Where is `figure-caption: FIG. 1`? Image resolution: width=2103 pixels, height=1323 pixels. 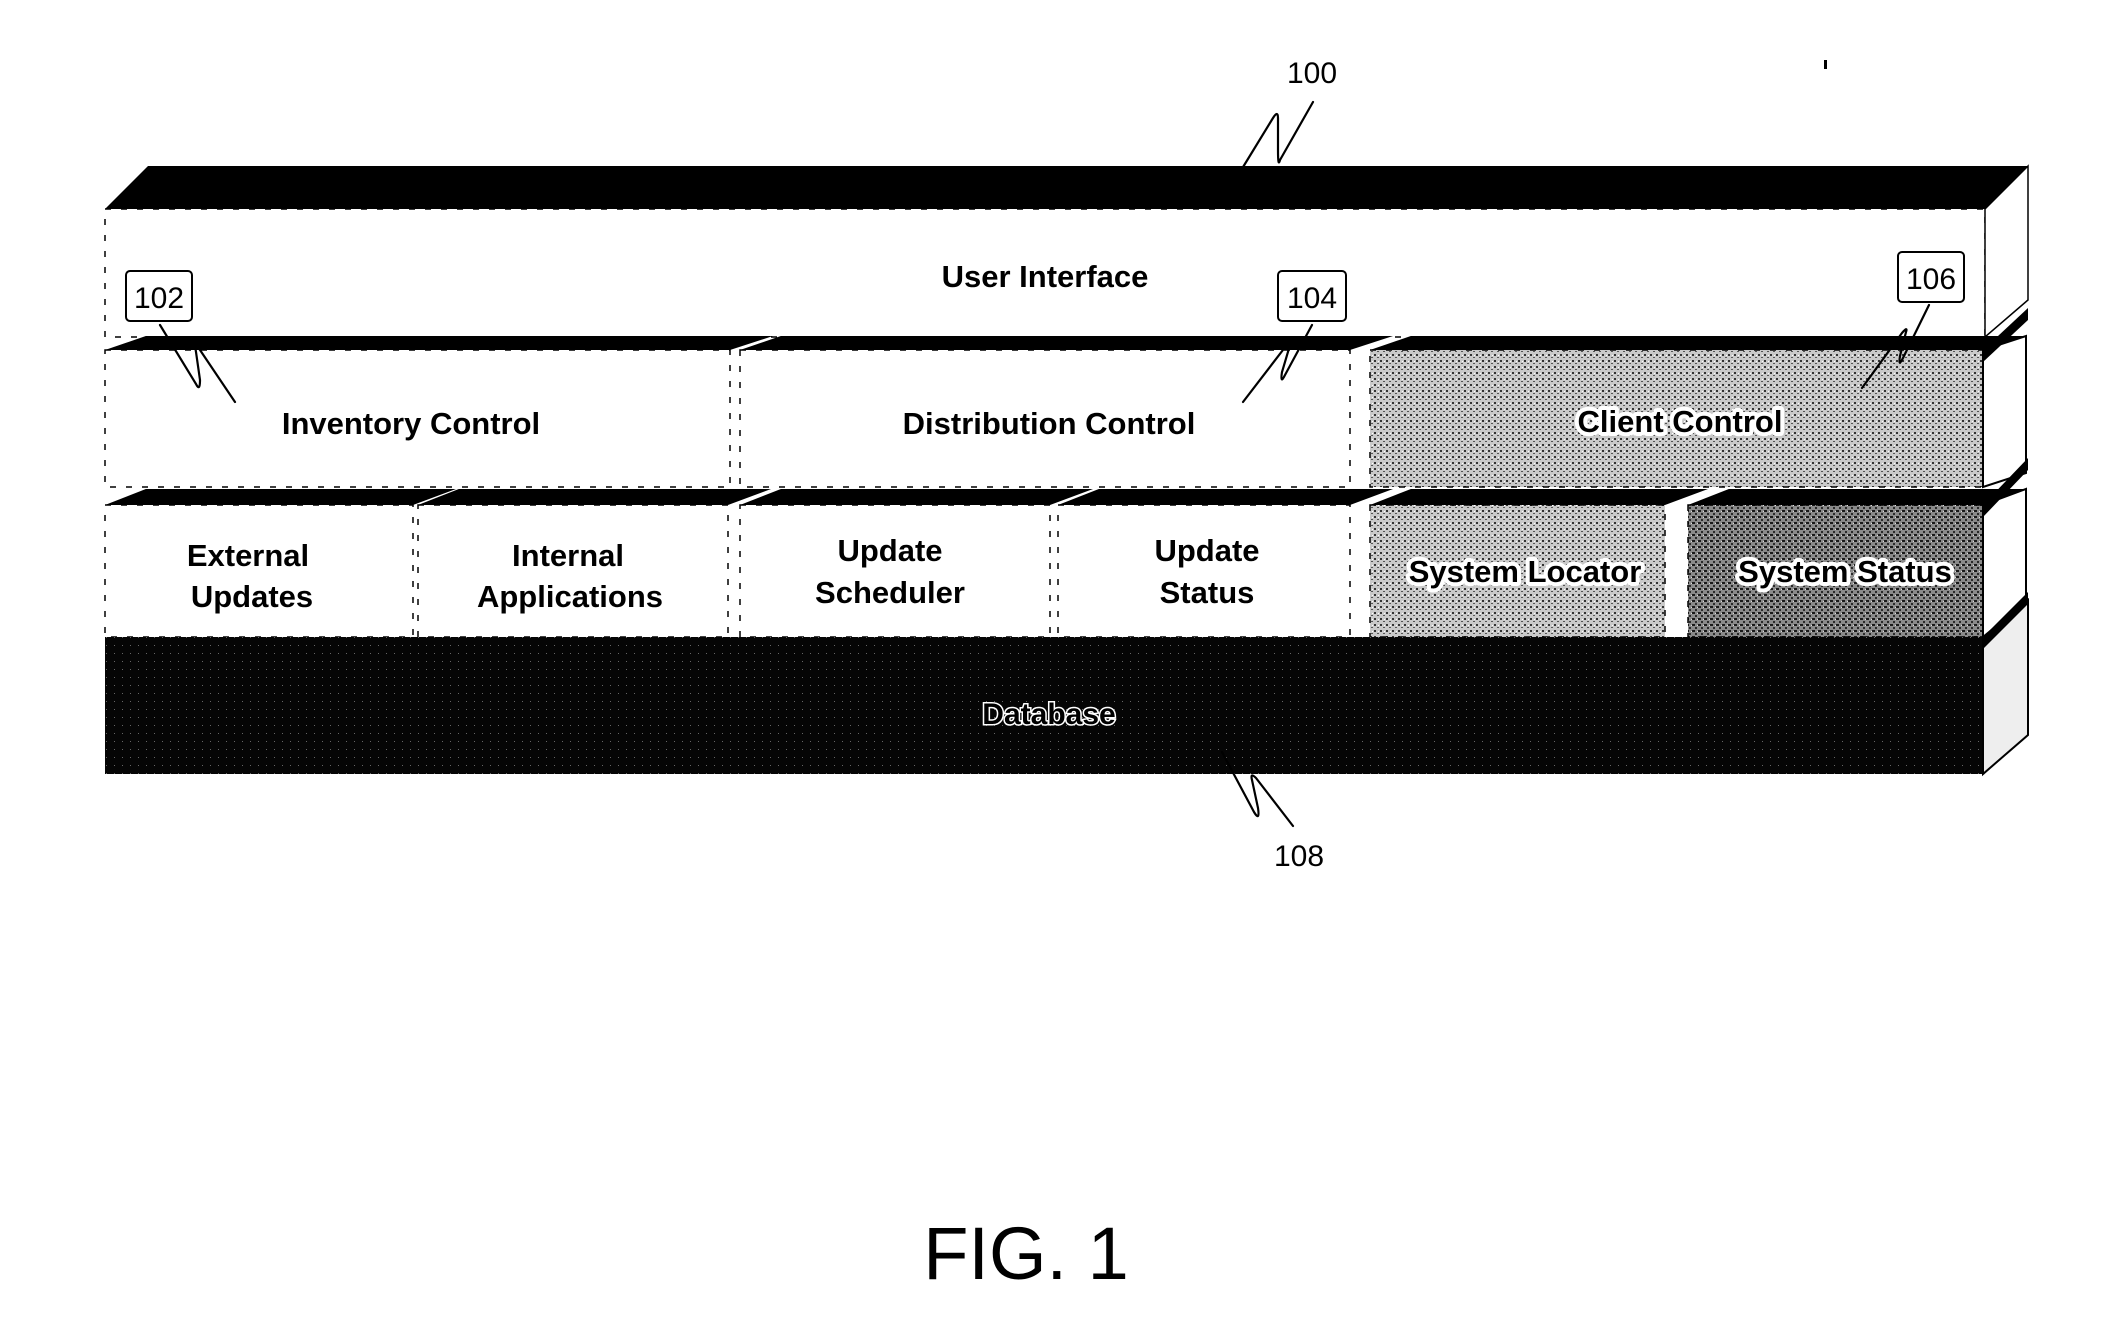 figure-caption: FIG. 1 is located at coordinates (1026, 1253).